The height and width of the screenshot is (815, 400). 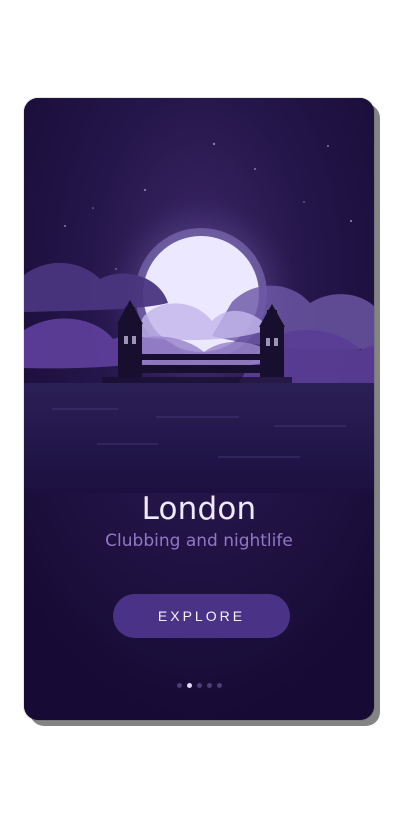 What do you see at coordinates (199, 541) in the screenshot?
I see `city-subtitle: Clubbing and nightlife` at bounding box center [199, 541].